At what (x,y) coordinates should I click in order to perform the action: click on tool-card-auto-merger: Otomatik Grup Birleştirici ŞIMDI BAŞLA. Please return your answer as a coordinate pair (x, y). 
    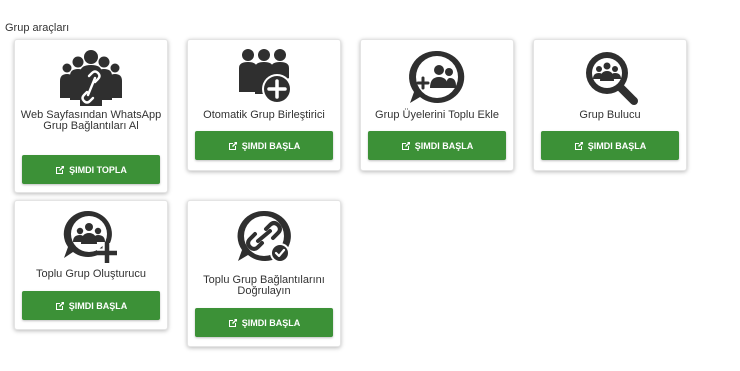
    Looking at the image, I should click on (264, 105).